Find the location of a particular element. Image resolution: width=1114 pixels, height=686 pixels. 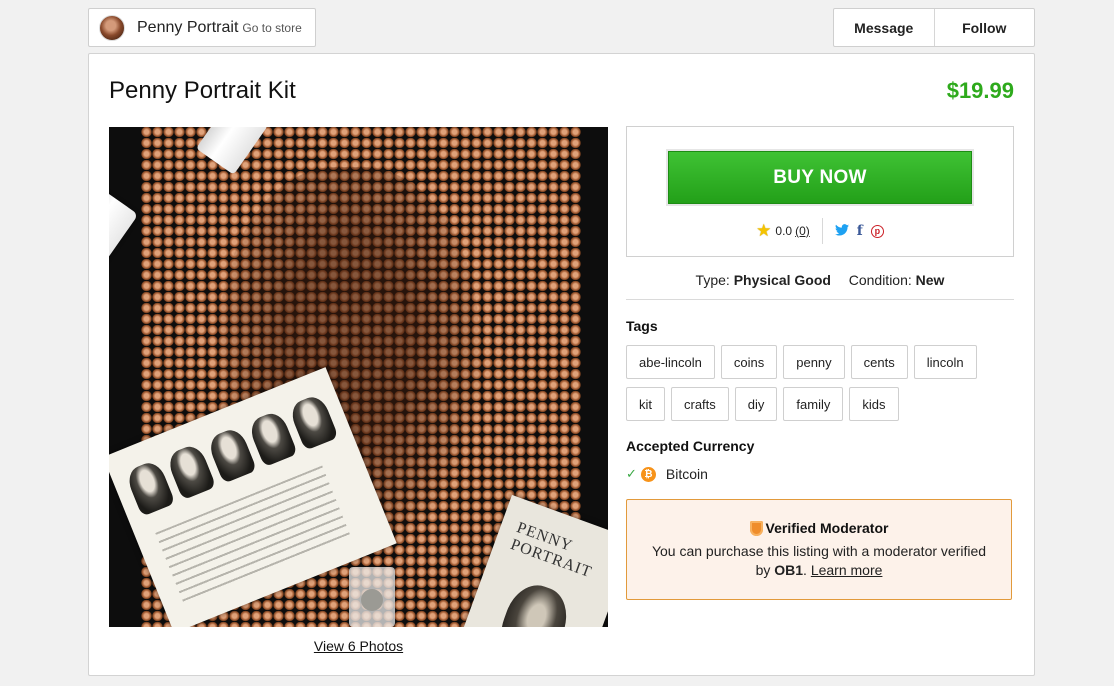

tag-item: abe-lincoln is located at coordinates (670, 362).